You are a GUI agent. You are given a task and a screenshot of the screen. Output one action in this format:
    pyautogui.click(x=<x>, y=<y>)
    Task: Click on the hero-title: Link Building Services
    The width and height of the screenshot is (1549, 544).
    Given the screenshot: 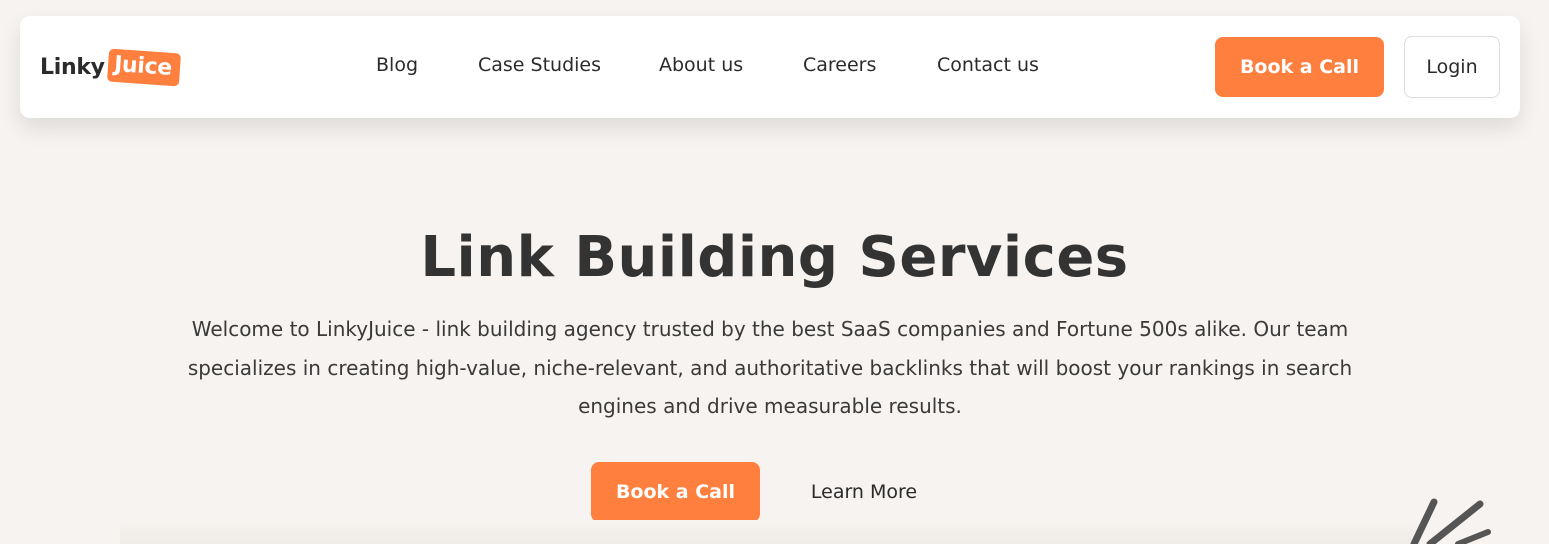 What is the action you would take?
    pyautogui.click(x=774, y=257)
    